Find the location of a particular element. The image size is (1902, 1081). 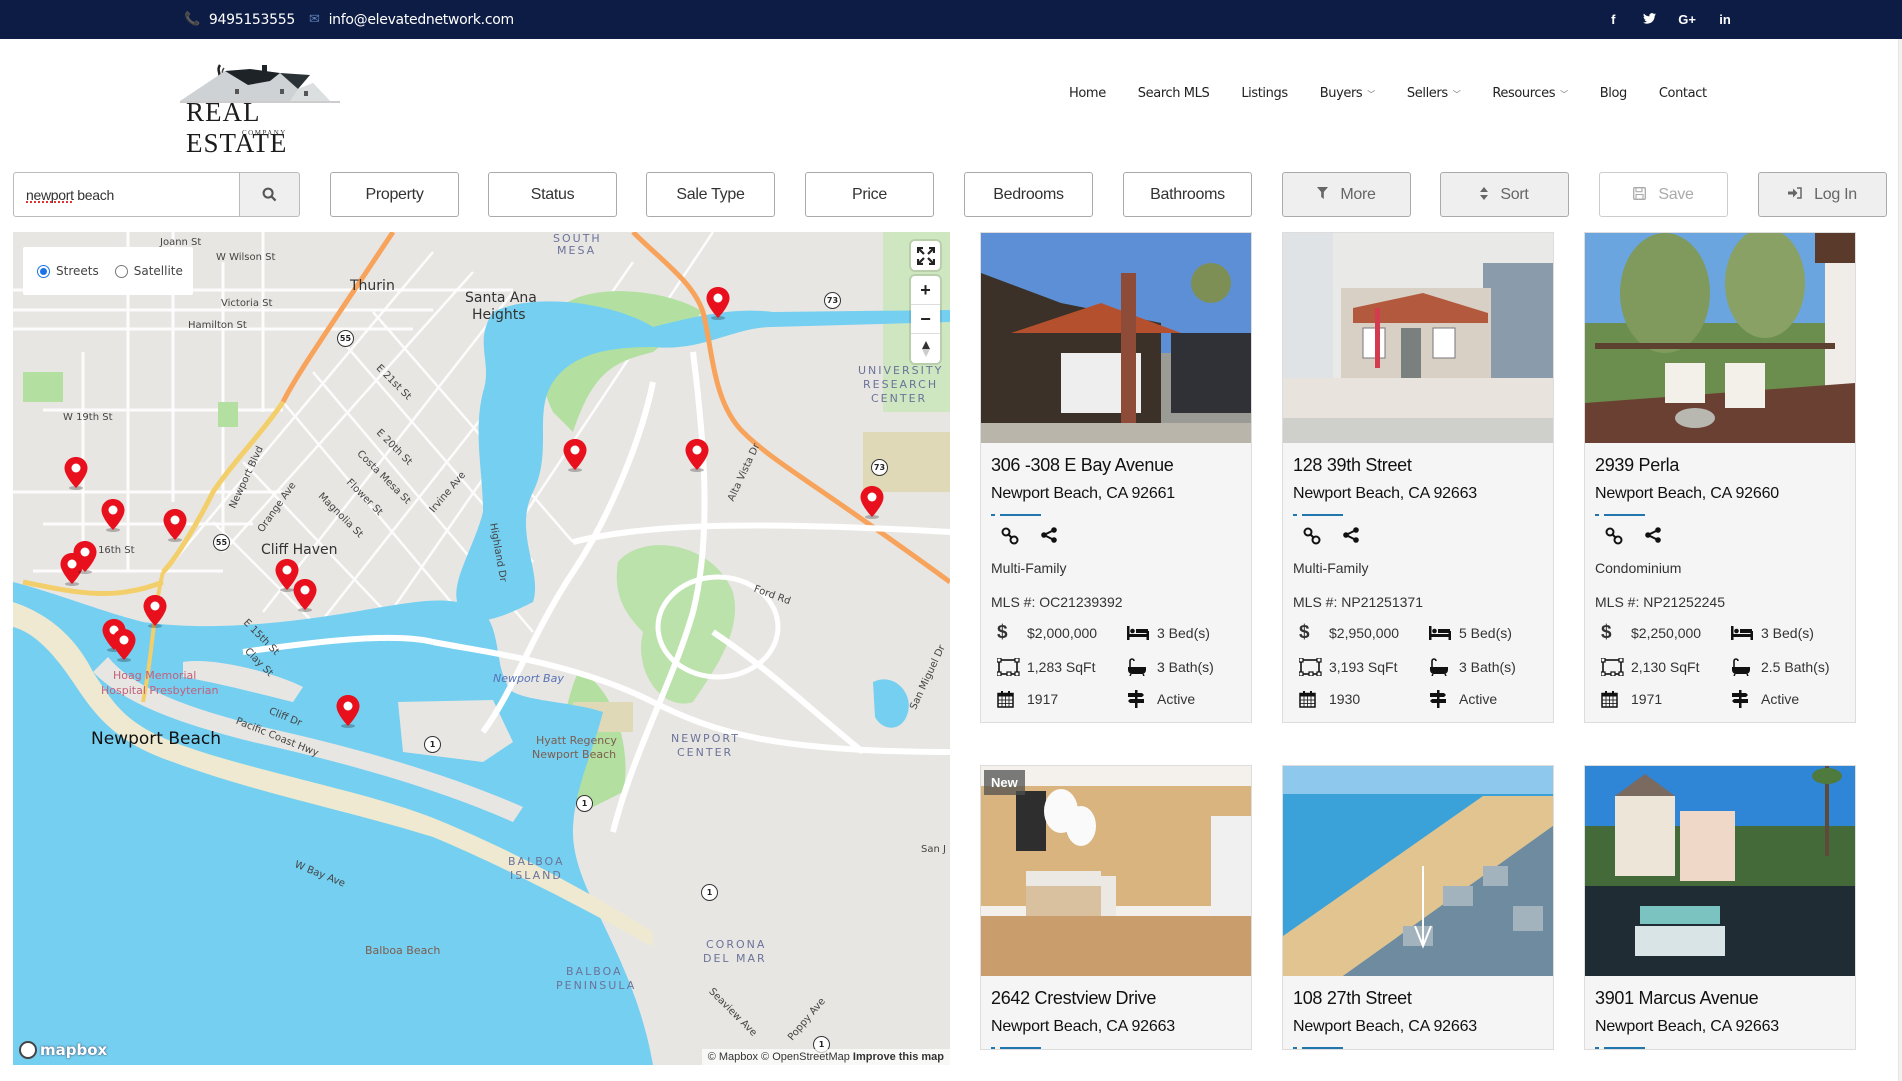

google-plus-icon: G+ is located at coordinates (1687, 19).